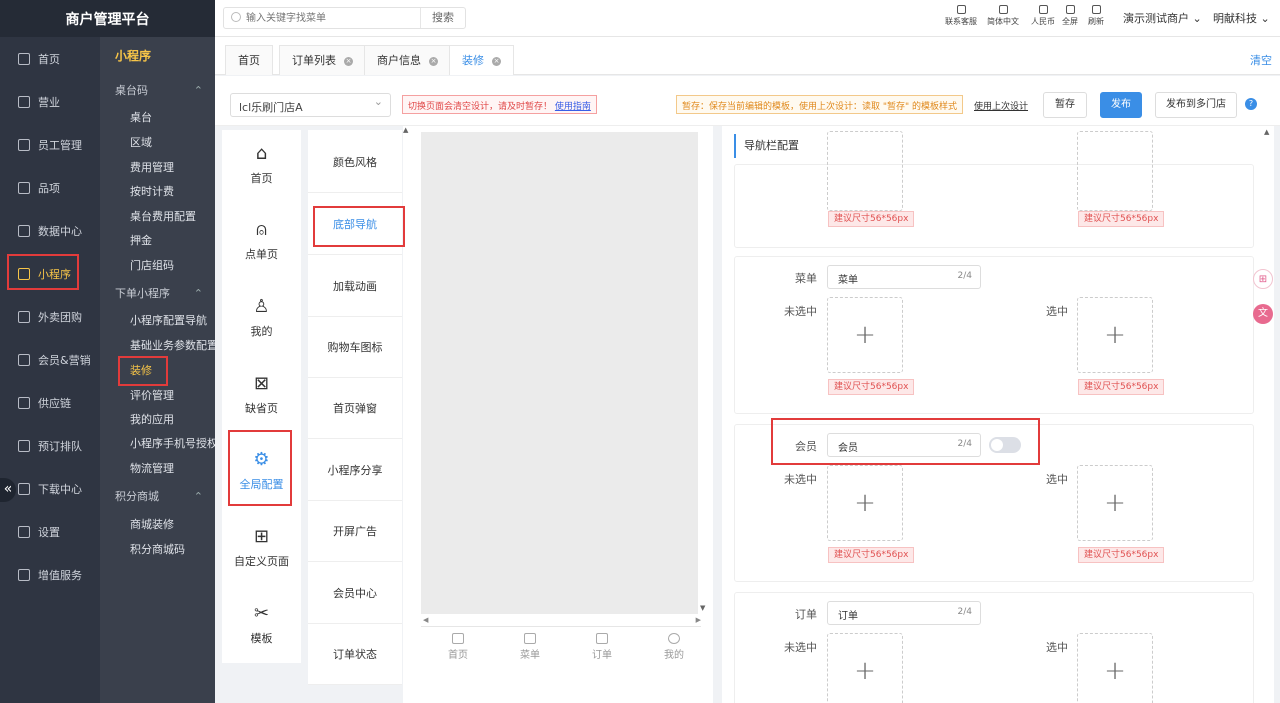  I want to click on submenu-group-points-mall: 积分商城, so click(157, 497).